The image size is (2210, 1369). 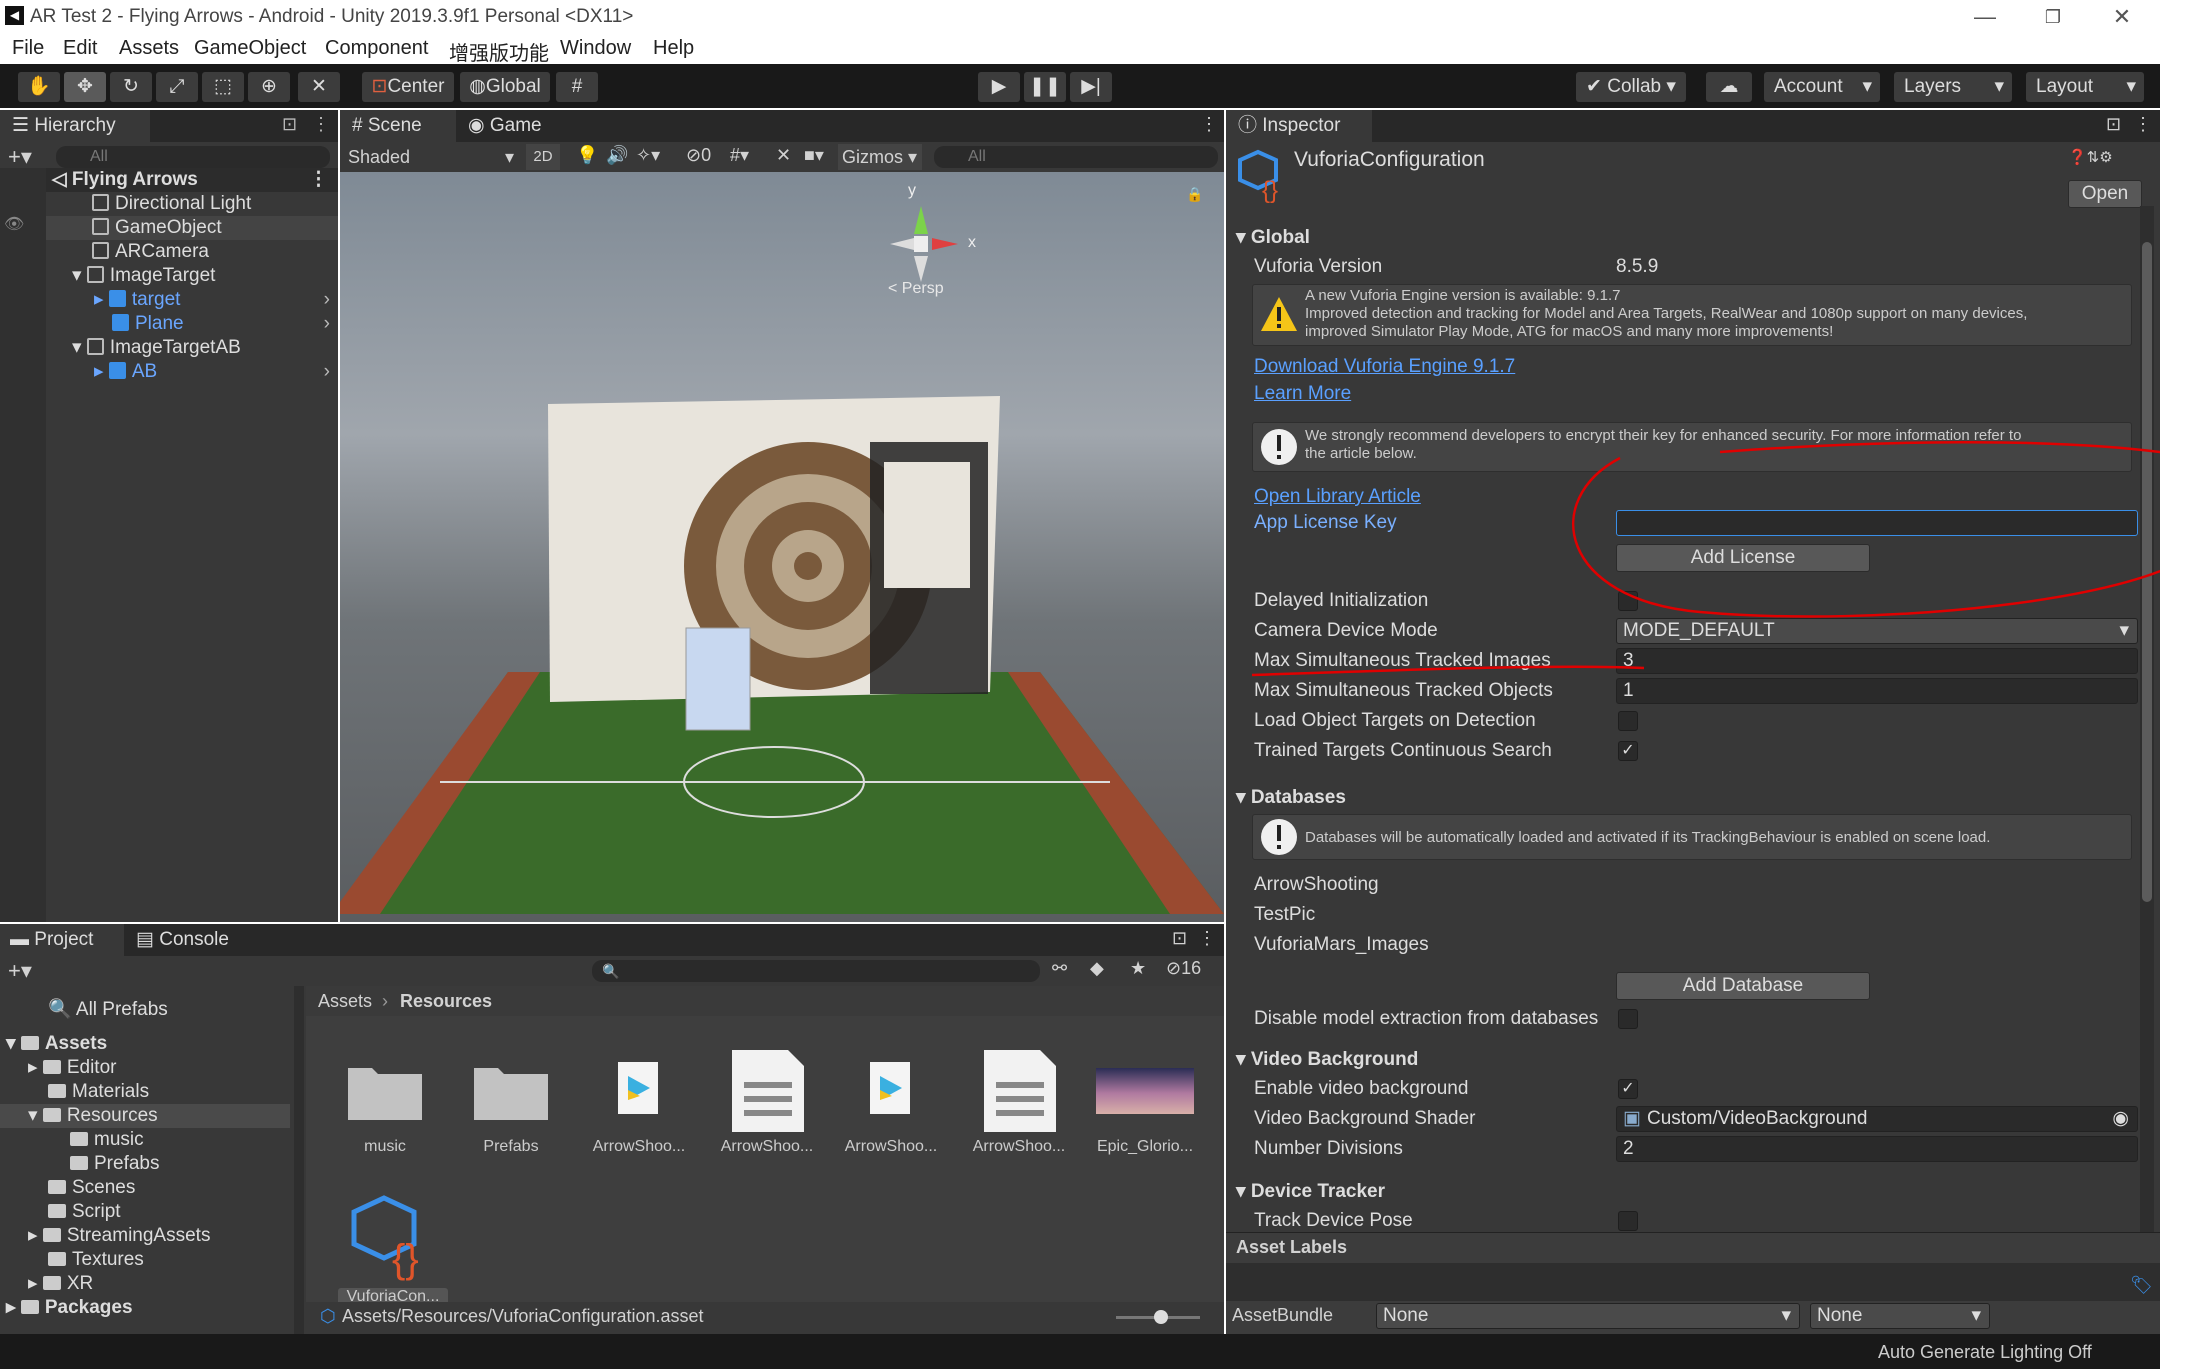 I want to click on collab-button: ✔ Collab ▾, so click(x=1631, y=87).